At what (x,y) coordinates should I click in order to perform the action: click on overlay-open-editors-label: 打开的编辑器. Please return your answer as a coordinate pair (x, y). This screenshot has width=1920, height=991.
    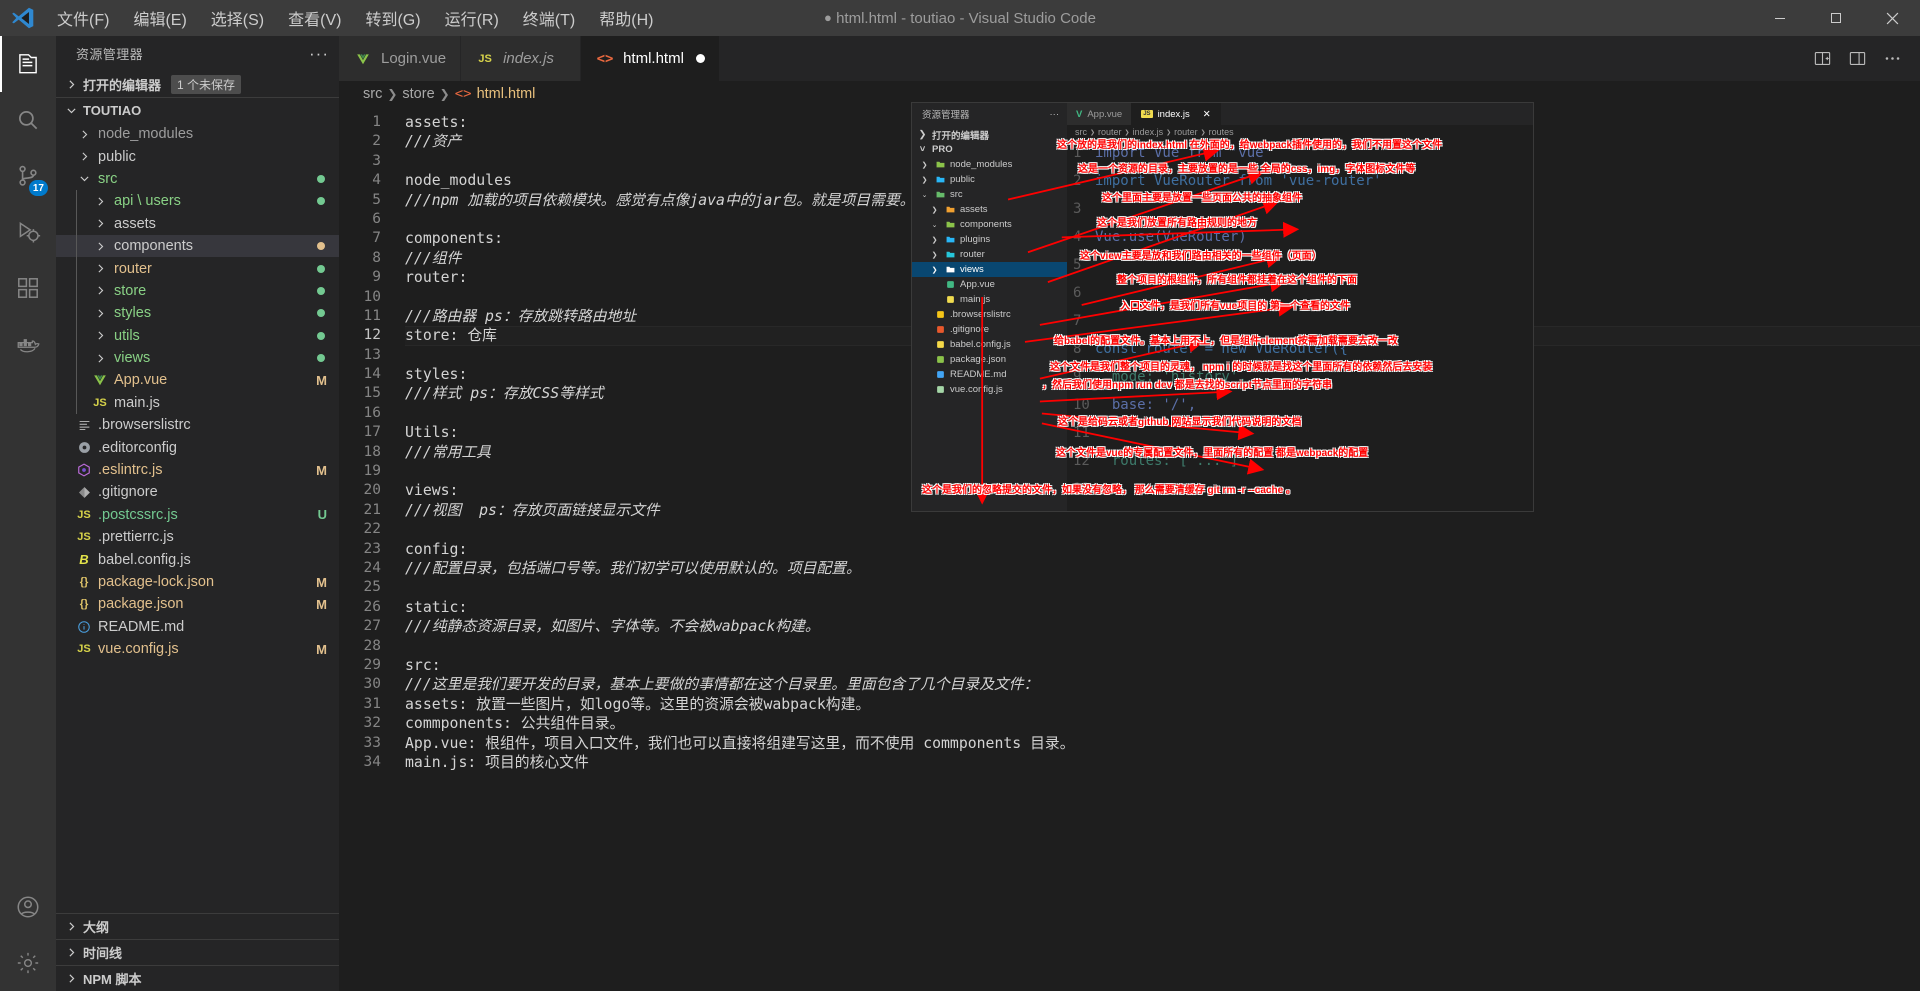
    Looking at the image, I should click on (961, 136).